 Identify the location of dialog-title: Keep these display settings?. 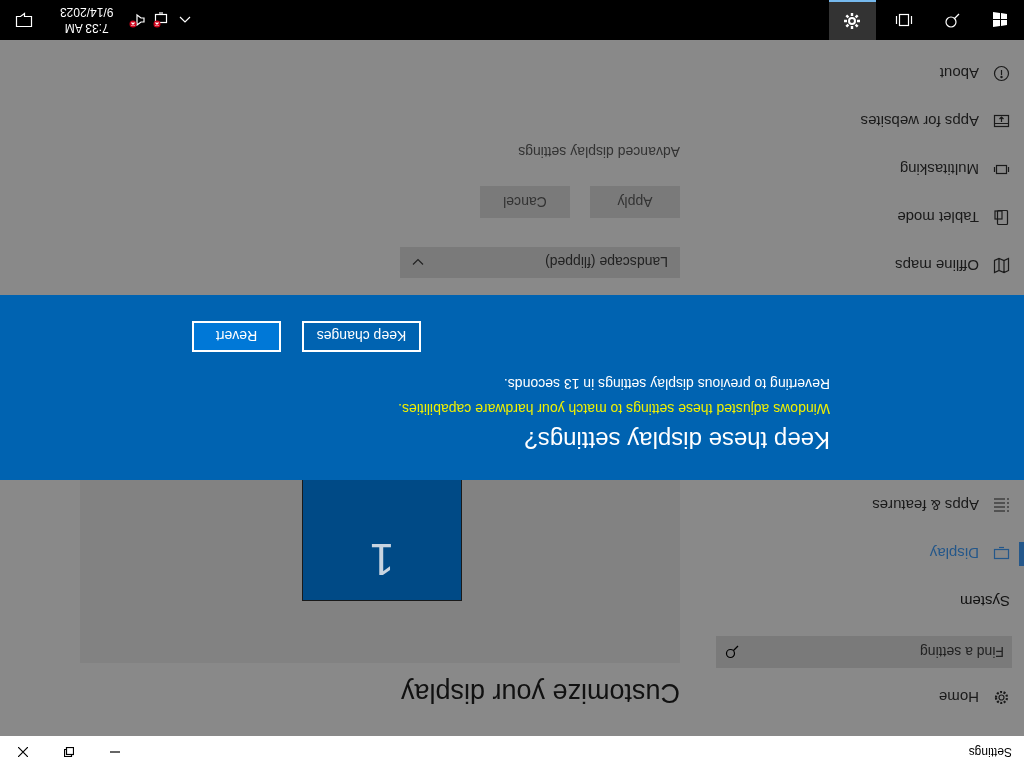
(676, 441).